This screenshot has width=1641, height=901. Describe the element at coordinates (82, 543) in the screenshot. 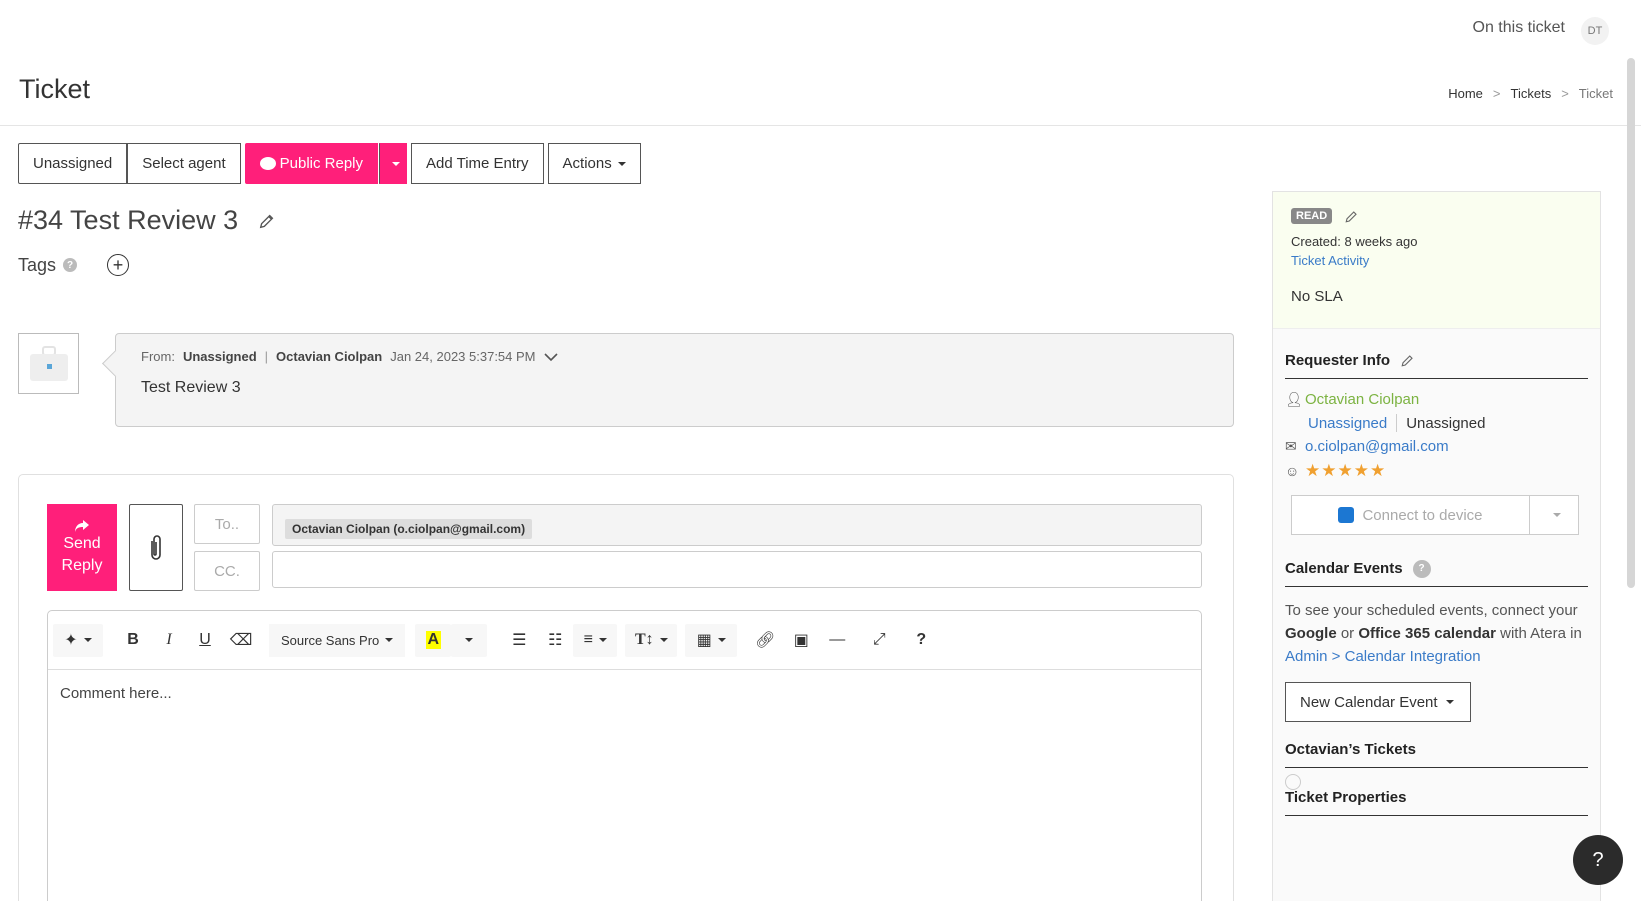

I see `send-label: Send` at that location.